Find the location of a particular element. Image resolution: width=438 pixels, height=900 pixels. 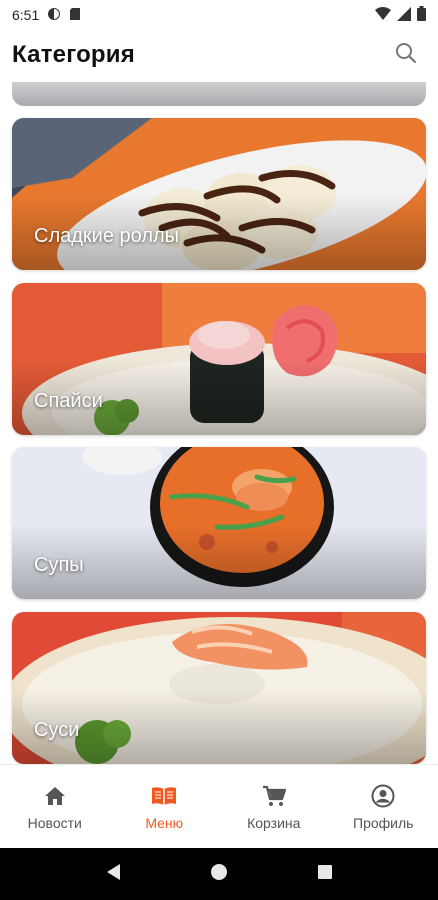

status-bar: 6:51 is located at coordinates (219, 15).